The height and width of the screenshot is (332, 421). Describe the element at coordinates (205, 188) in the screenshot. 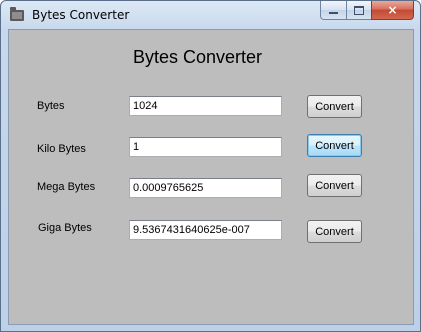

I see `mega-bytes-input` at that location.